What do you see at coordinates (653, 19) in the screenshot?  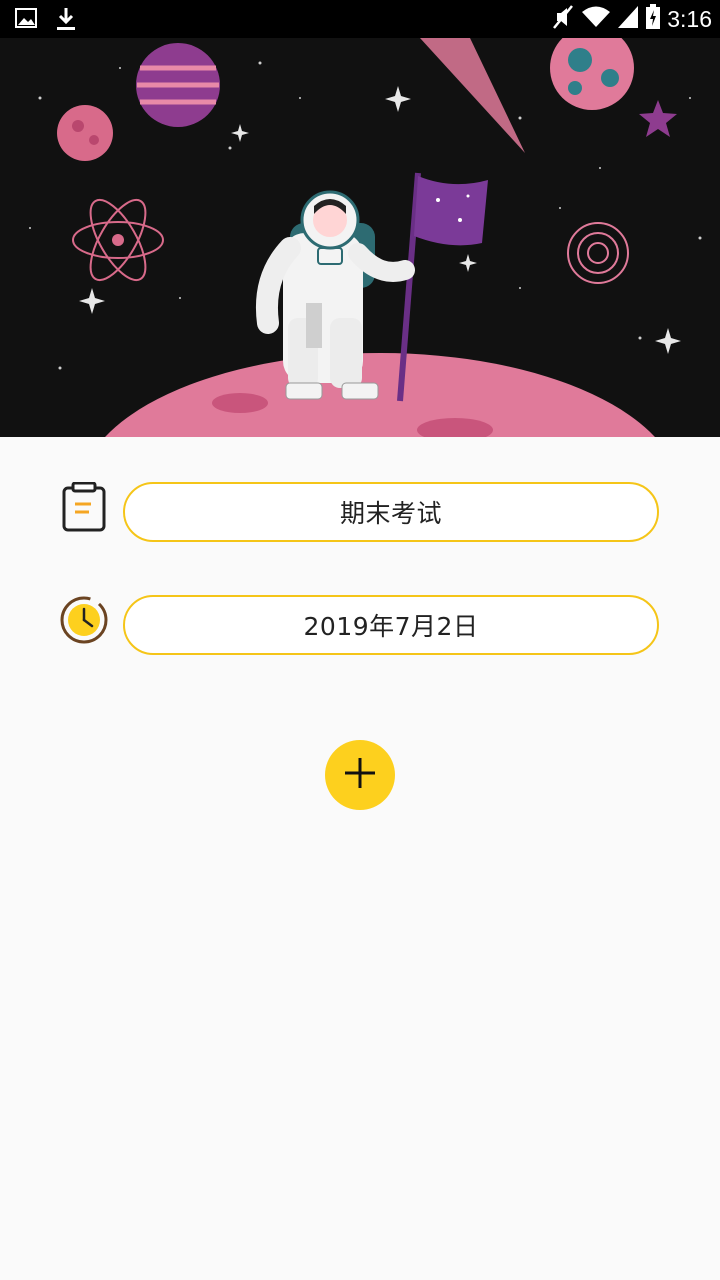 I see `battery-icon` at bounding box center [653, 19].